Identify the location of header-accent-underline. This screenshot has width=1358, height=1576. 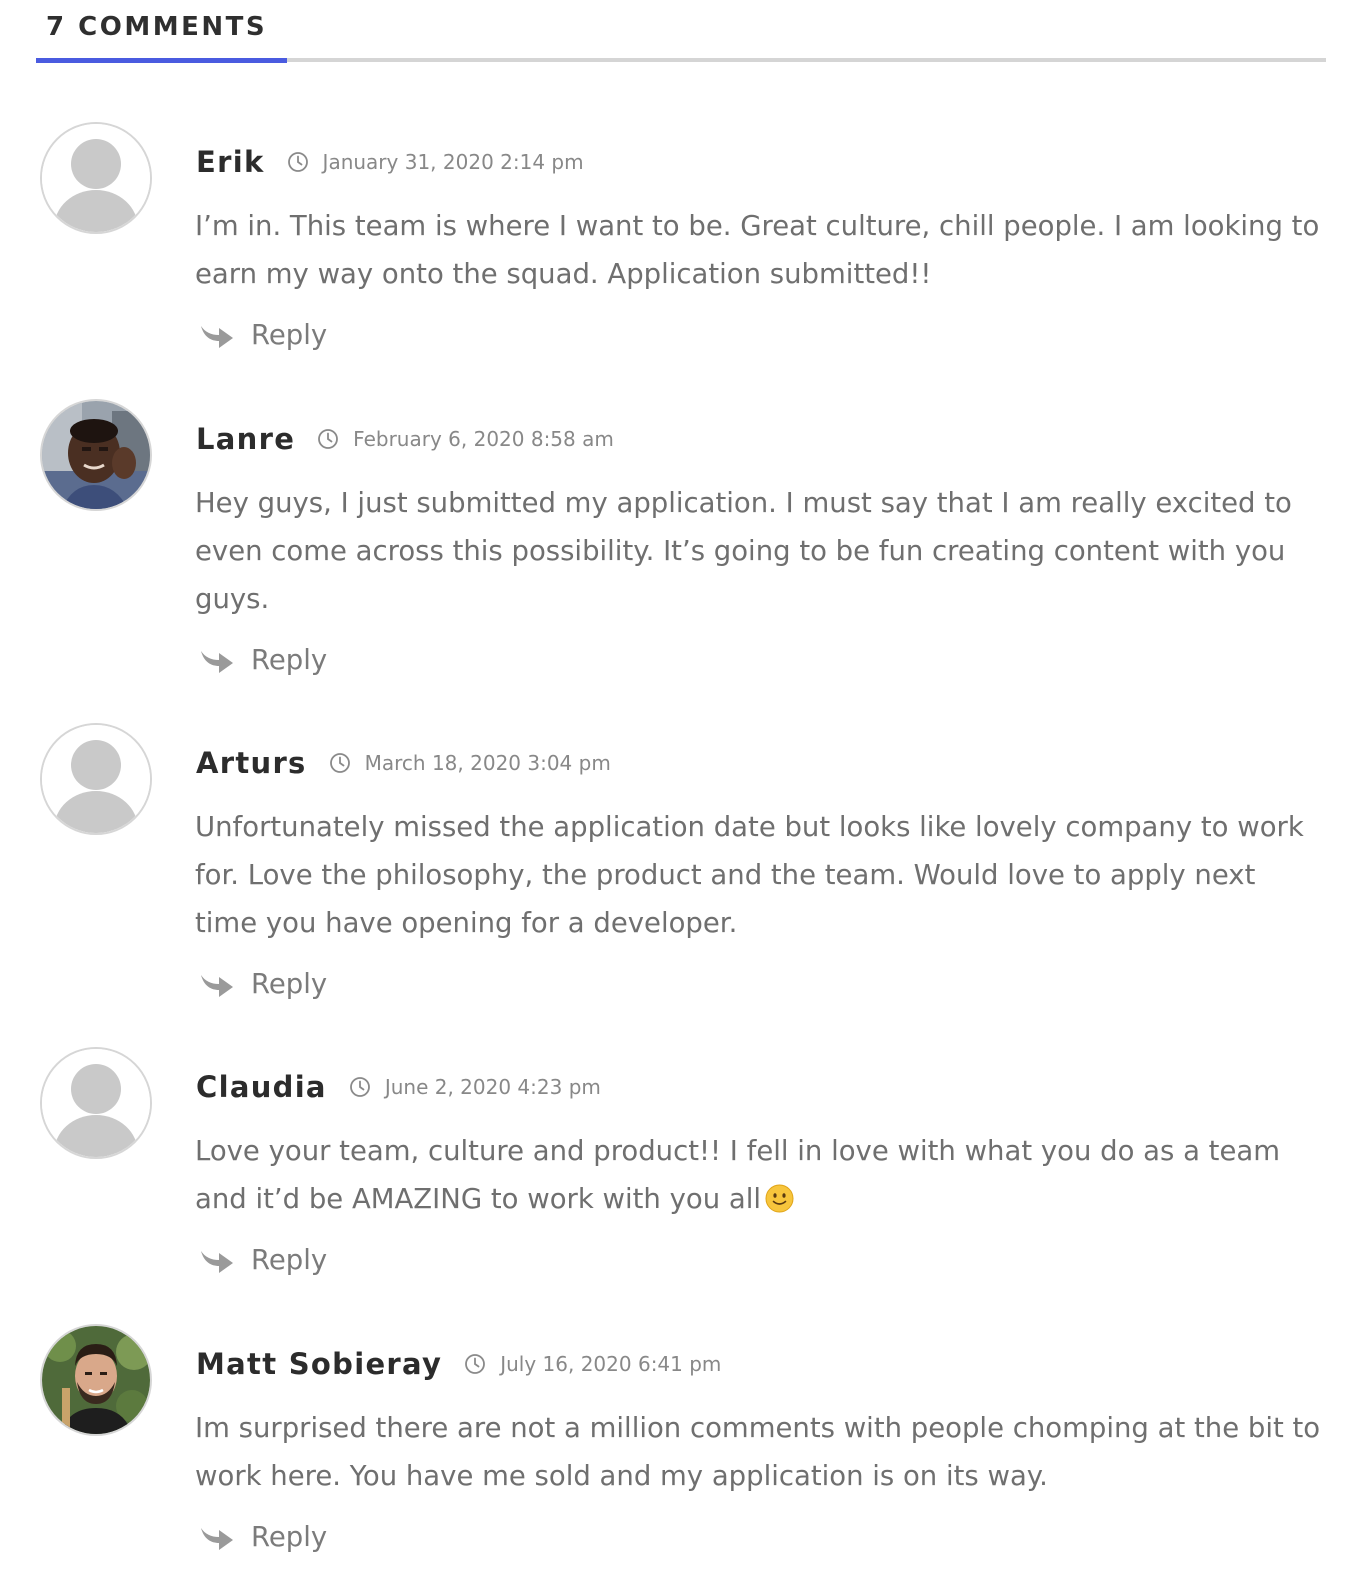
(161, 60).